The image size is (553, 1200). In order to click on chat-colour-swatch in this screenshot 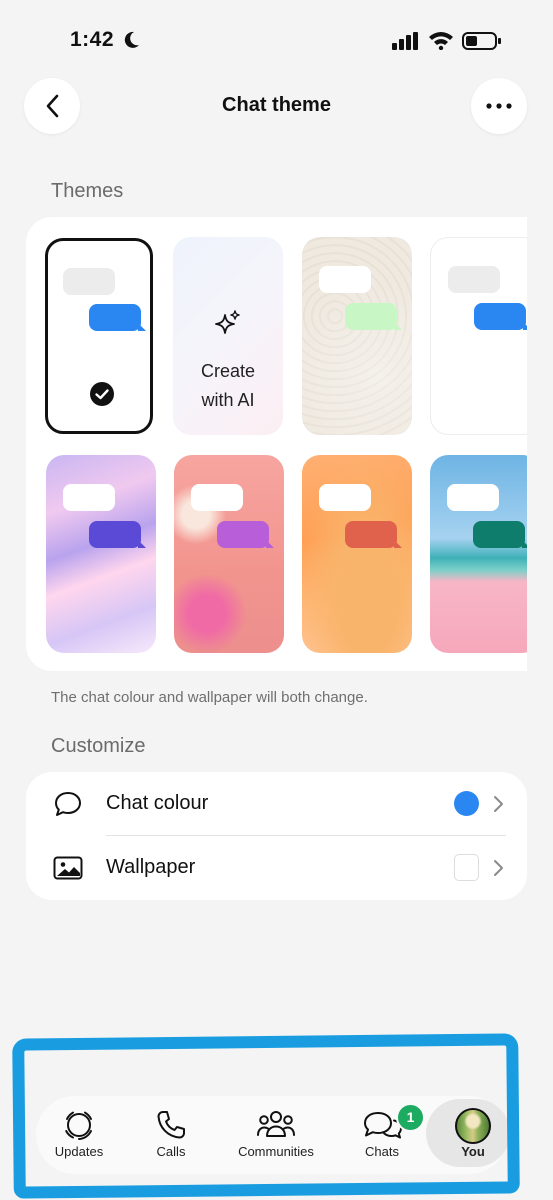, I will do `click(466, 803)`.